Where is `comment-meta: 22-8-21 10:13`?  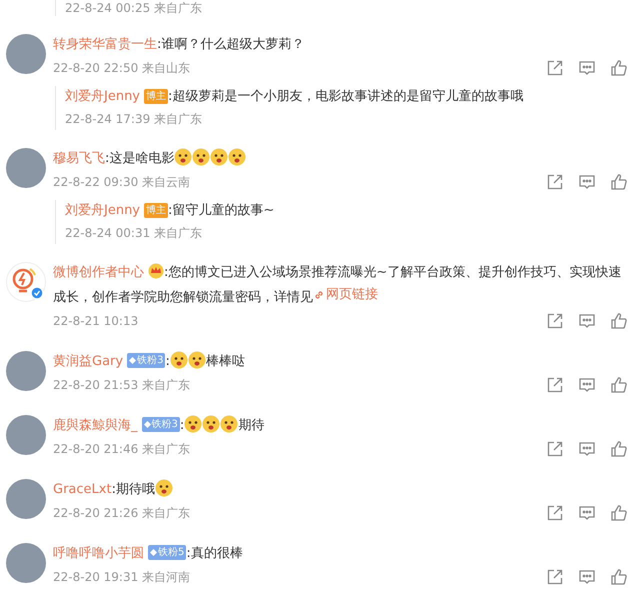
comment-meta: 22-8-21 10:13 is located at coordinates (95, 321).